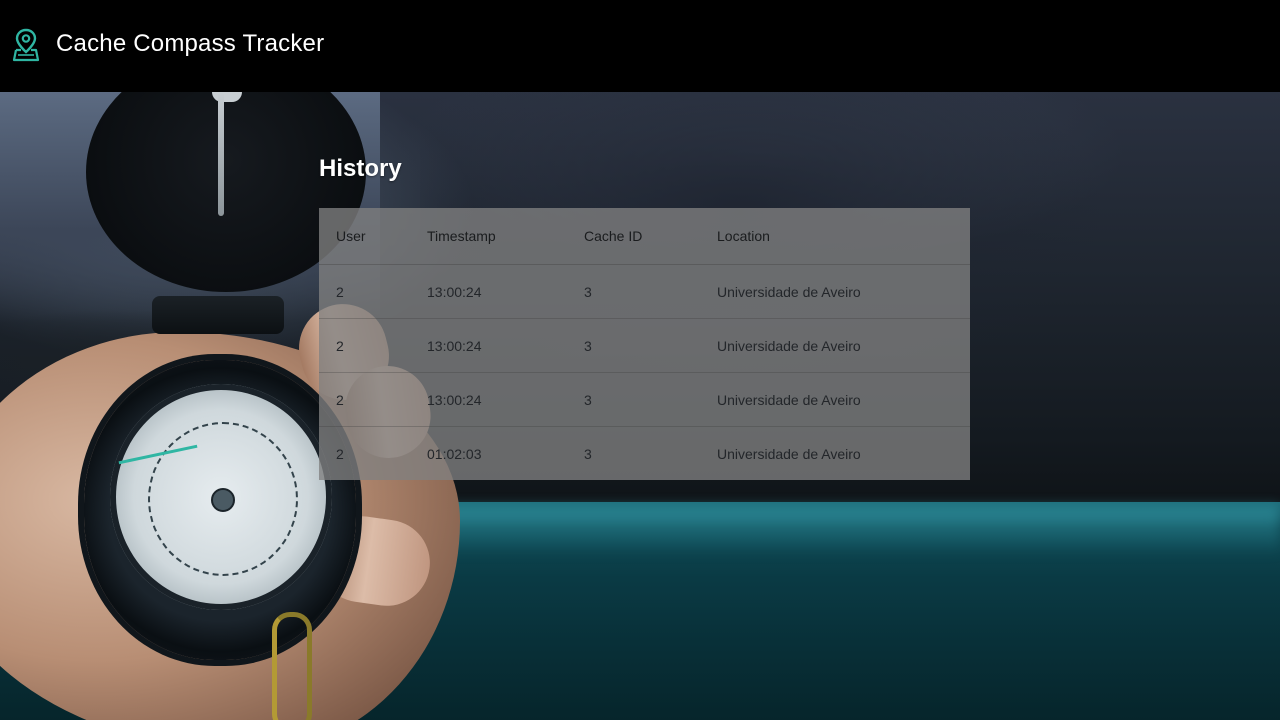  I want to click on cell-timestamp: 01:02:03, so click(454, 453).